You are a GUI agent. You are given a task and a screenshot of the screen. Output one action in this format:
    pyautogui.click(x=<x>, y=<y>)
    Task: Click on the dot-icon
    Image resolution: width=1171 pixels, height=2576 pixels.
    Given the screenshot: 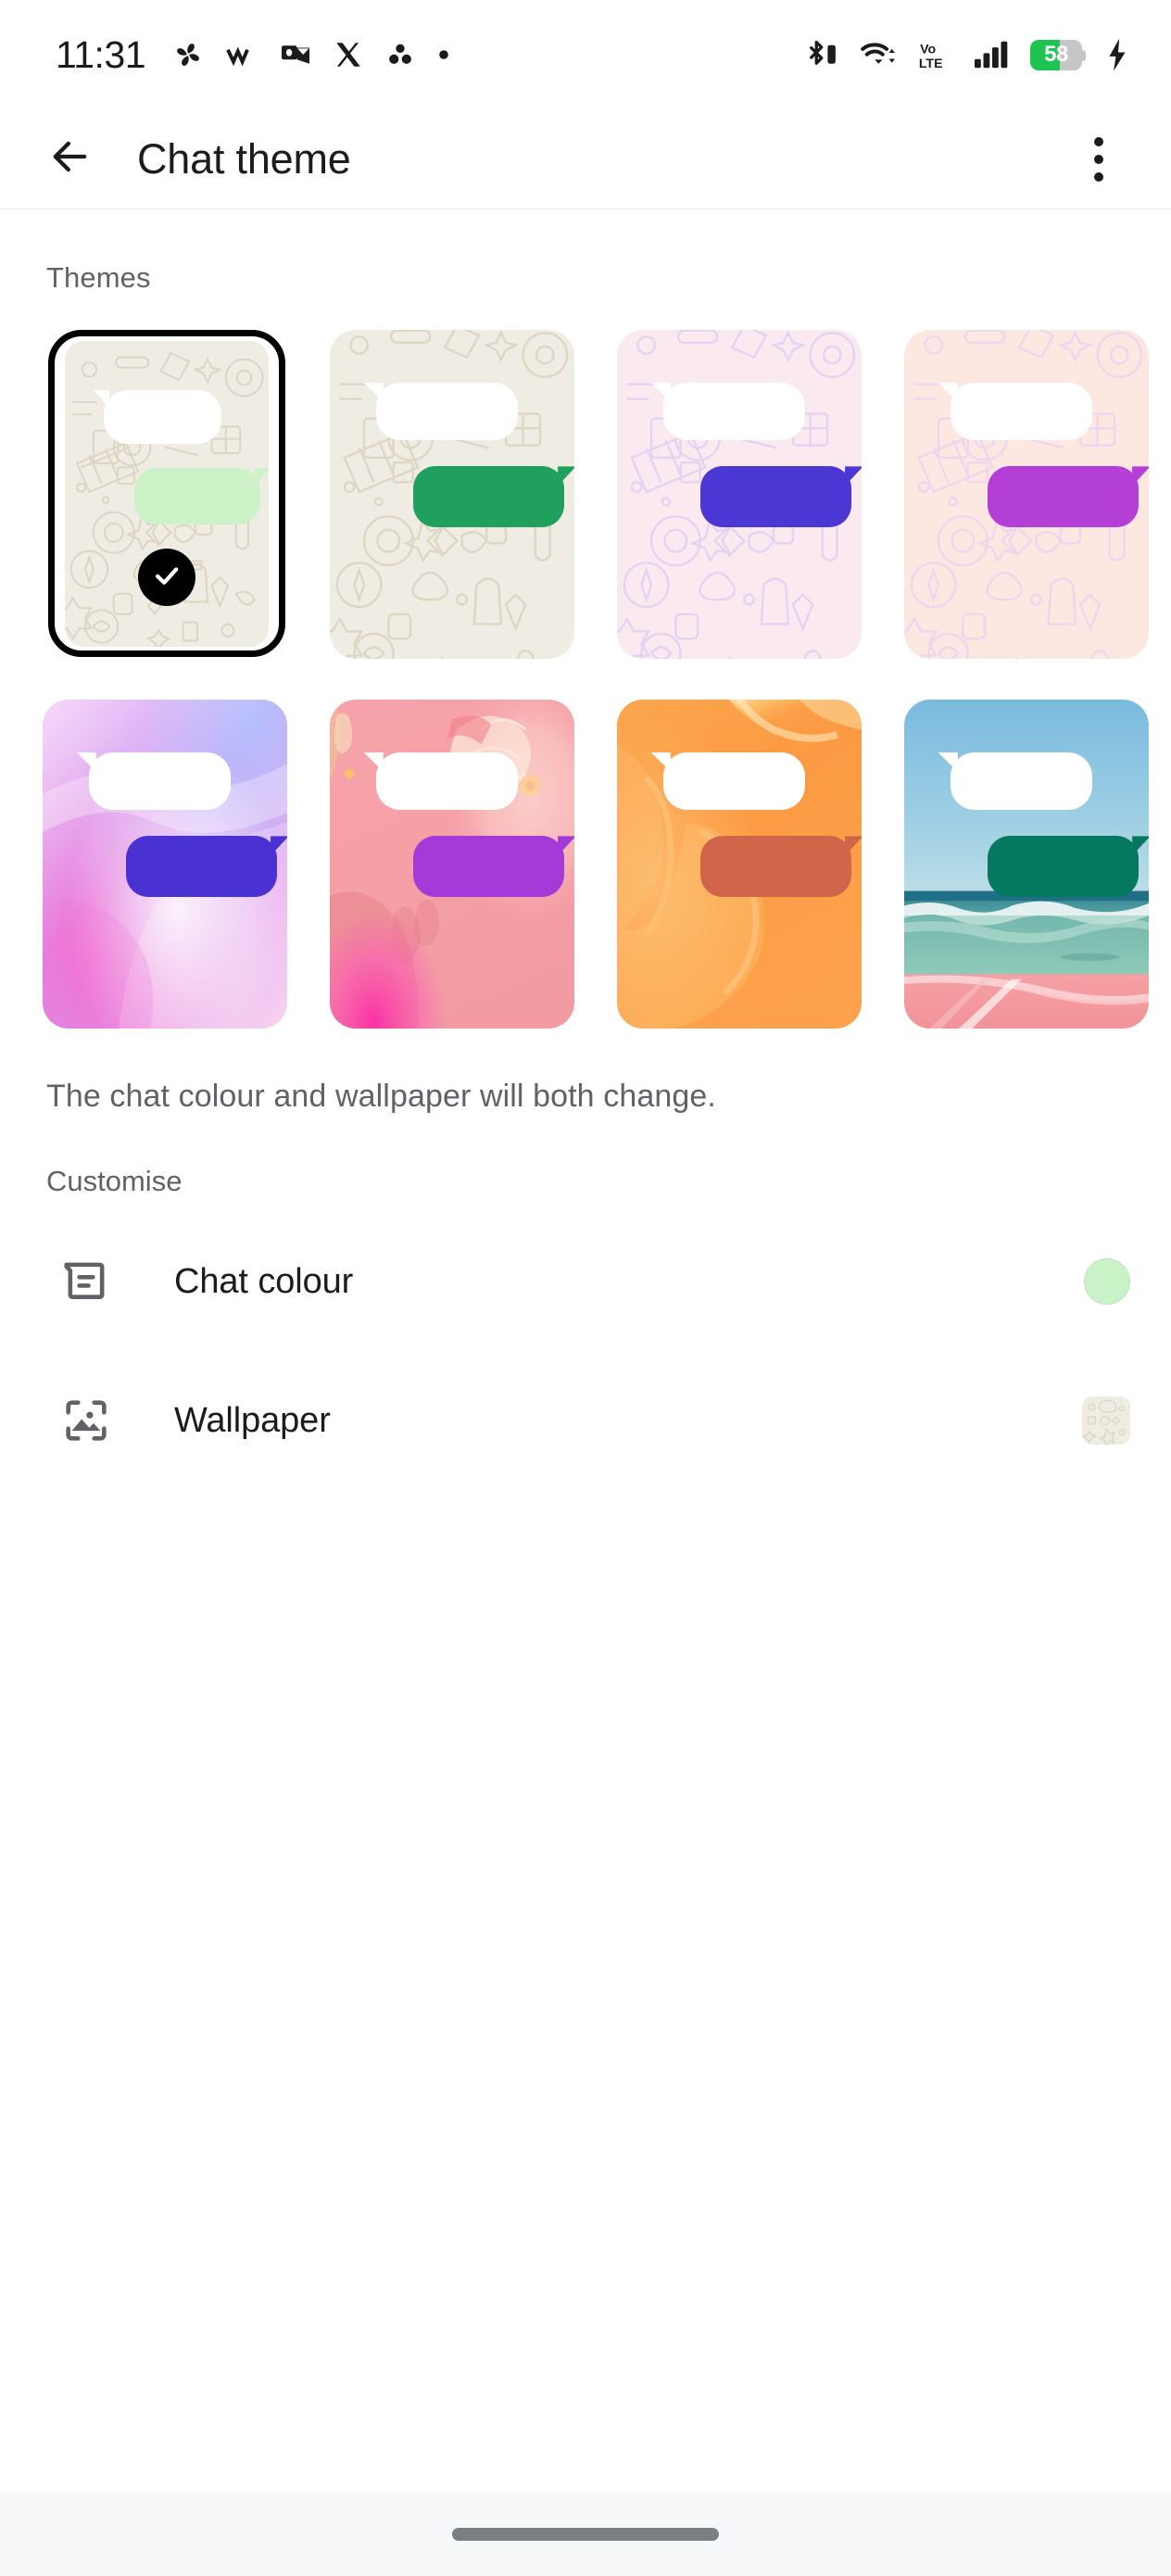 What is the action you would take?
    pyautogui.click(x=444, y=55)
    